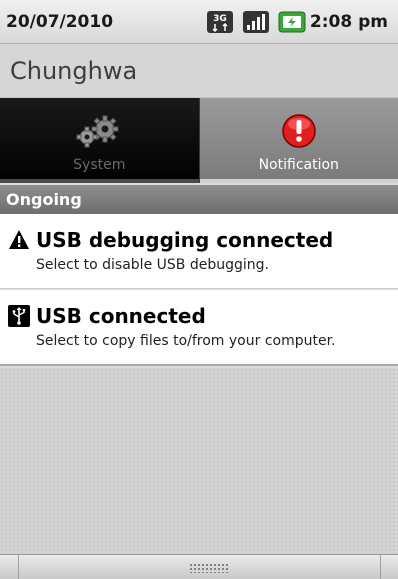  What do you see at coordinates (19, 240) in the screenshot?
I see `warning-icon` at bounding box center [19, 240].